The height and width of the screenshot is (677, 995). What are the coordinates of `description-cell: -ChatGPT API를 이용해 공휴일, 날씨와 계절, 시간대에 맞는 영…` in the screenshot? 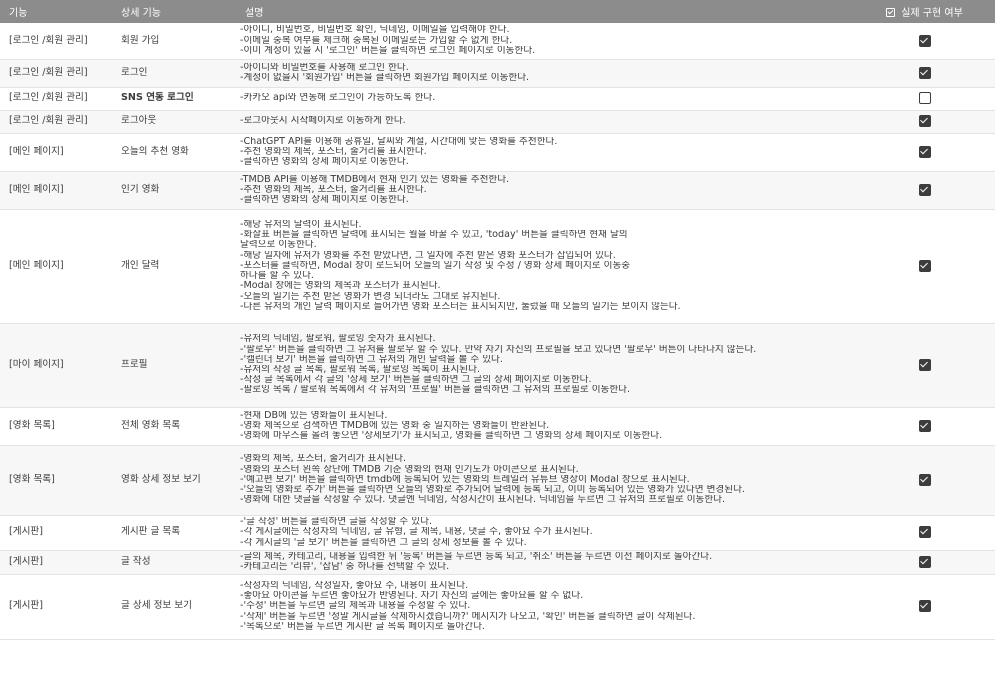 It's located at (545, 152).